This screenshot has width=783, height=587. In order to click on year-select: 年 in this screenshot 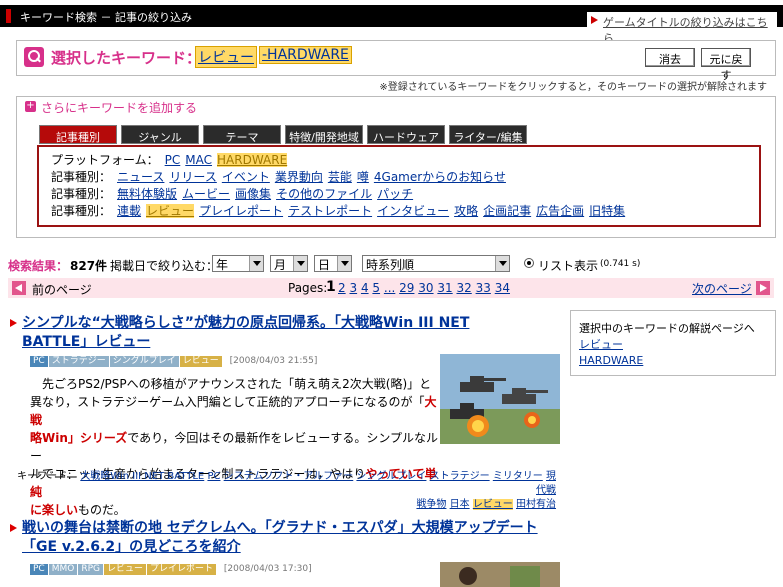, I will do `click(238, 263)`.